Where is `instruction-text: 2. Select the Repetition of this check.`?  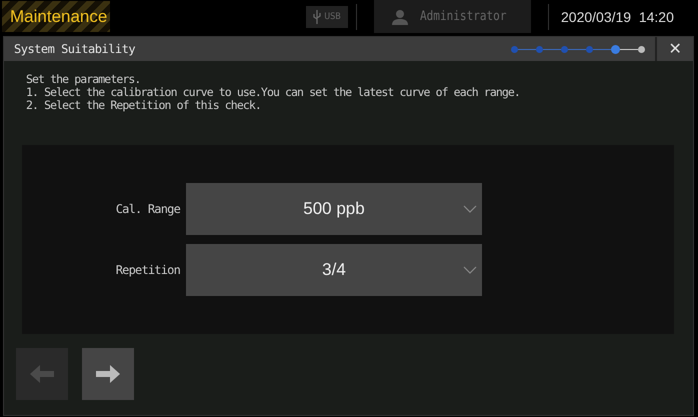 instruction-text: 2. Select the Repetition of this check. is located at coordinates (144, 105).